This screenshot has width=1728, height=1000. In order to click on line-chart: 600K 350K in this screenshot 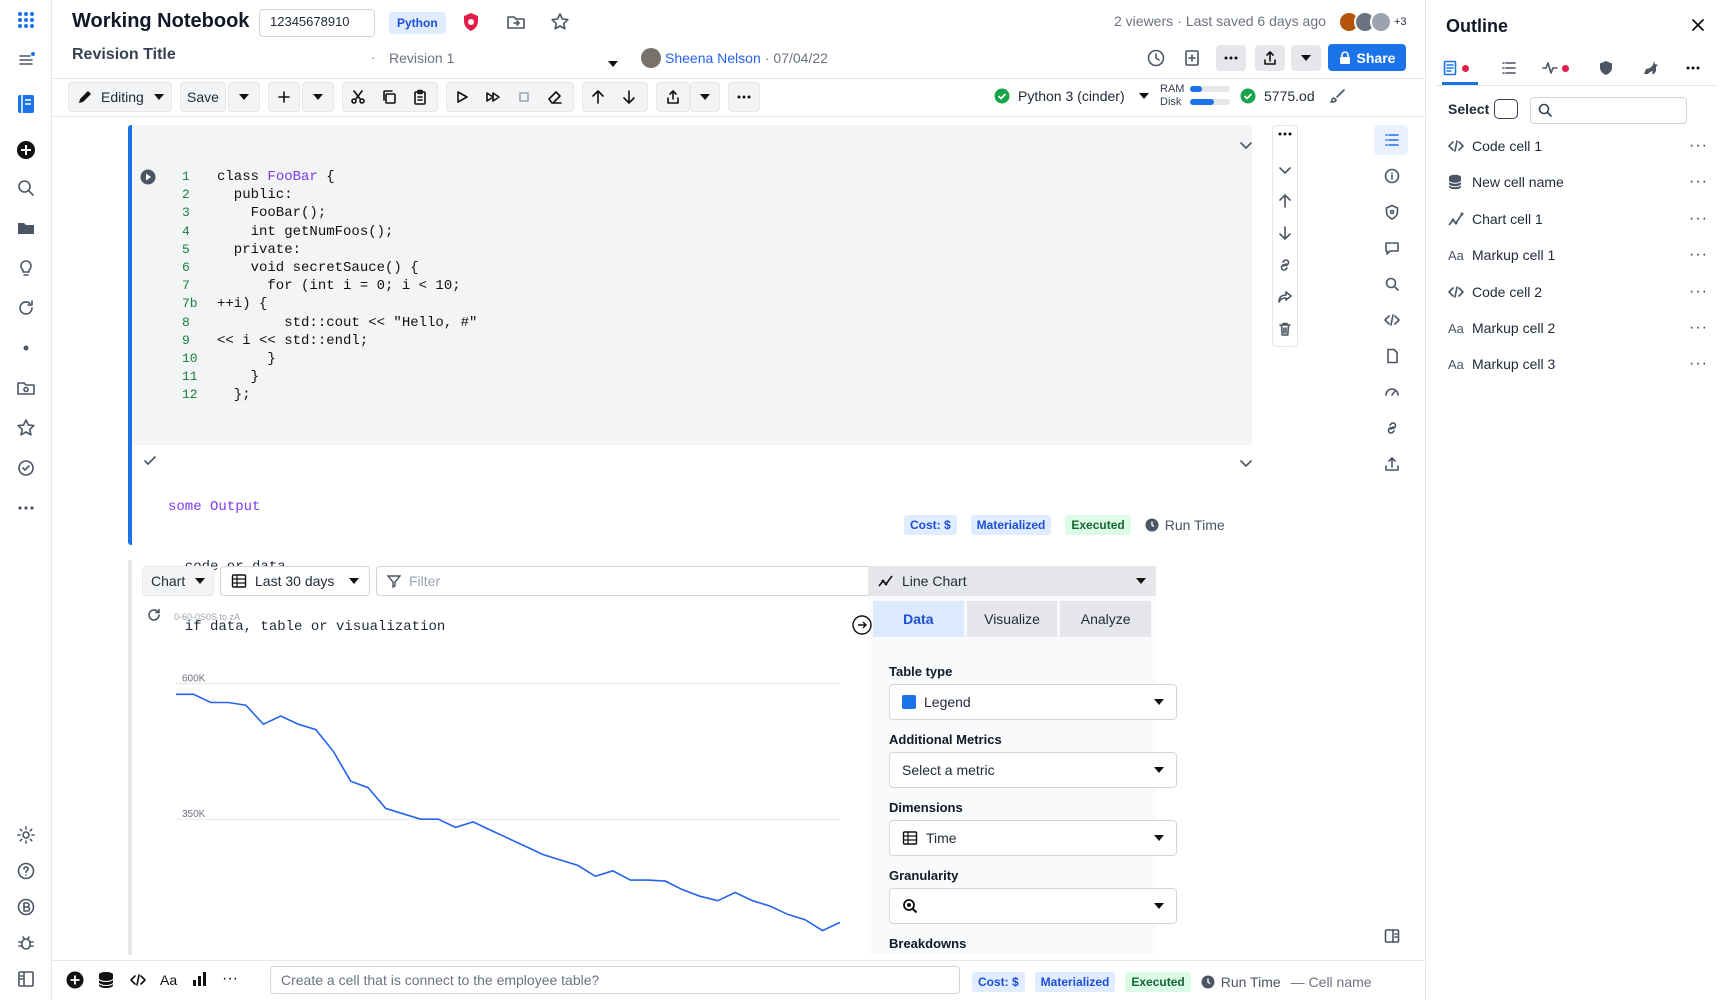, I will do `click(531, 797)`.